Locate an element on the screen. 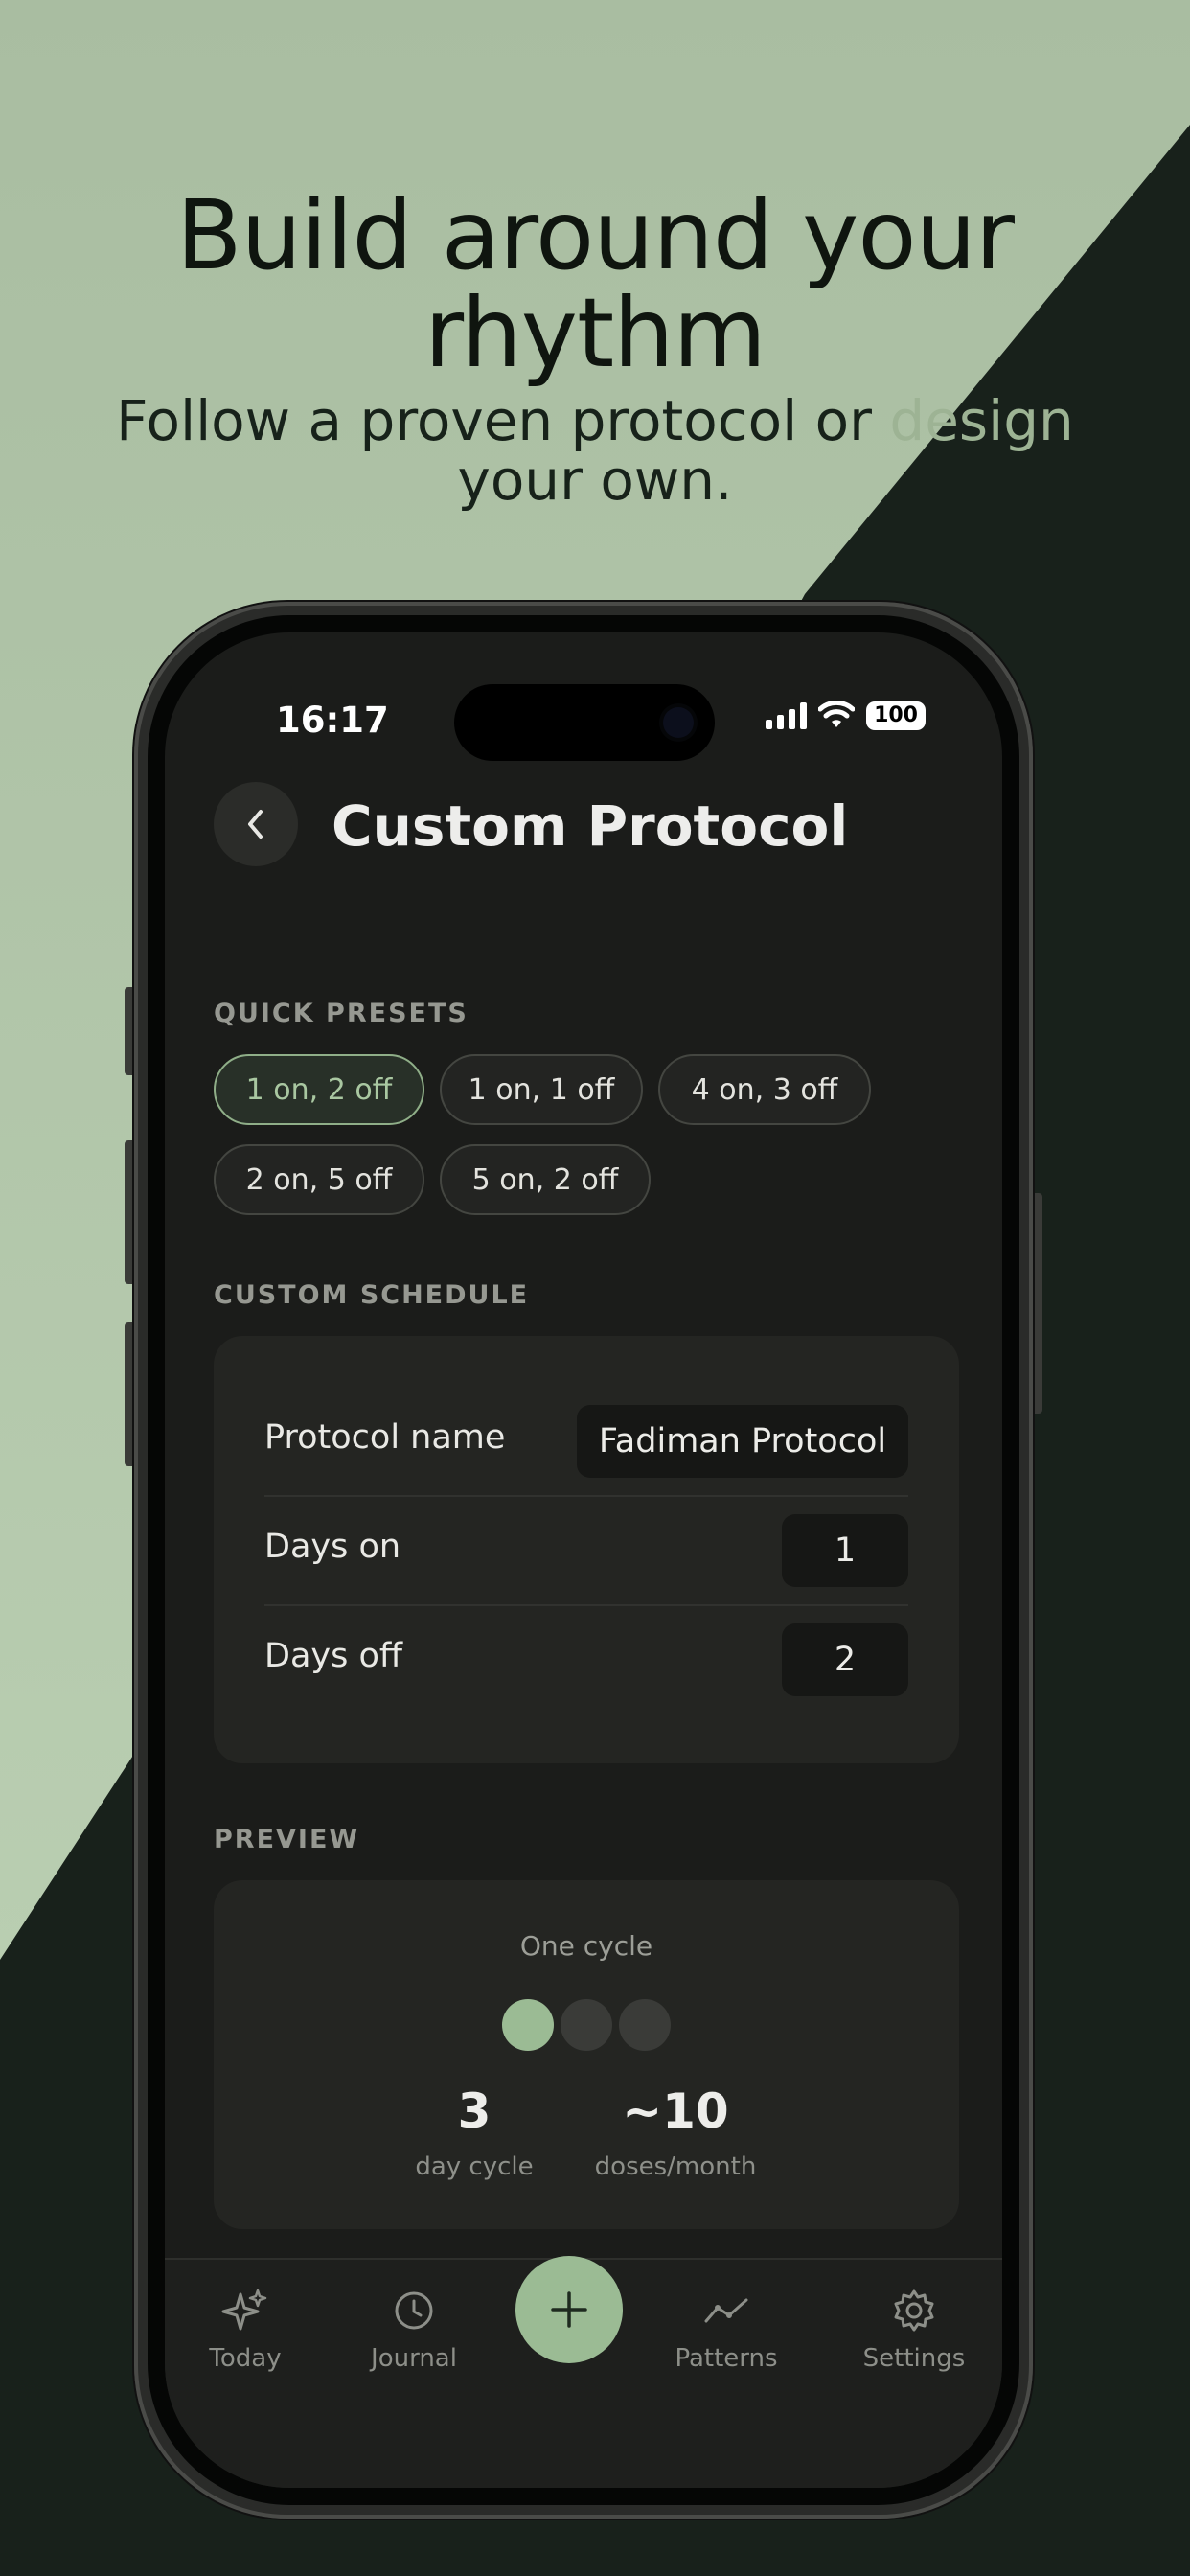 The height and width of the screenshot is (2576, 1190). tab-today: Today is located at coordinates (245, 2330).